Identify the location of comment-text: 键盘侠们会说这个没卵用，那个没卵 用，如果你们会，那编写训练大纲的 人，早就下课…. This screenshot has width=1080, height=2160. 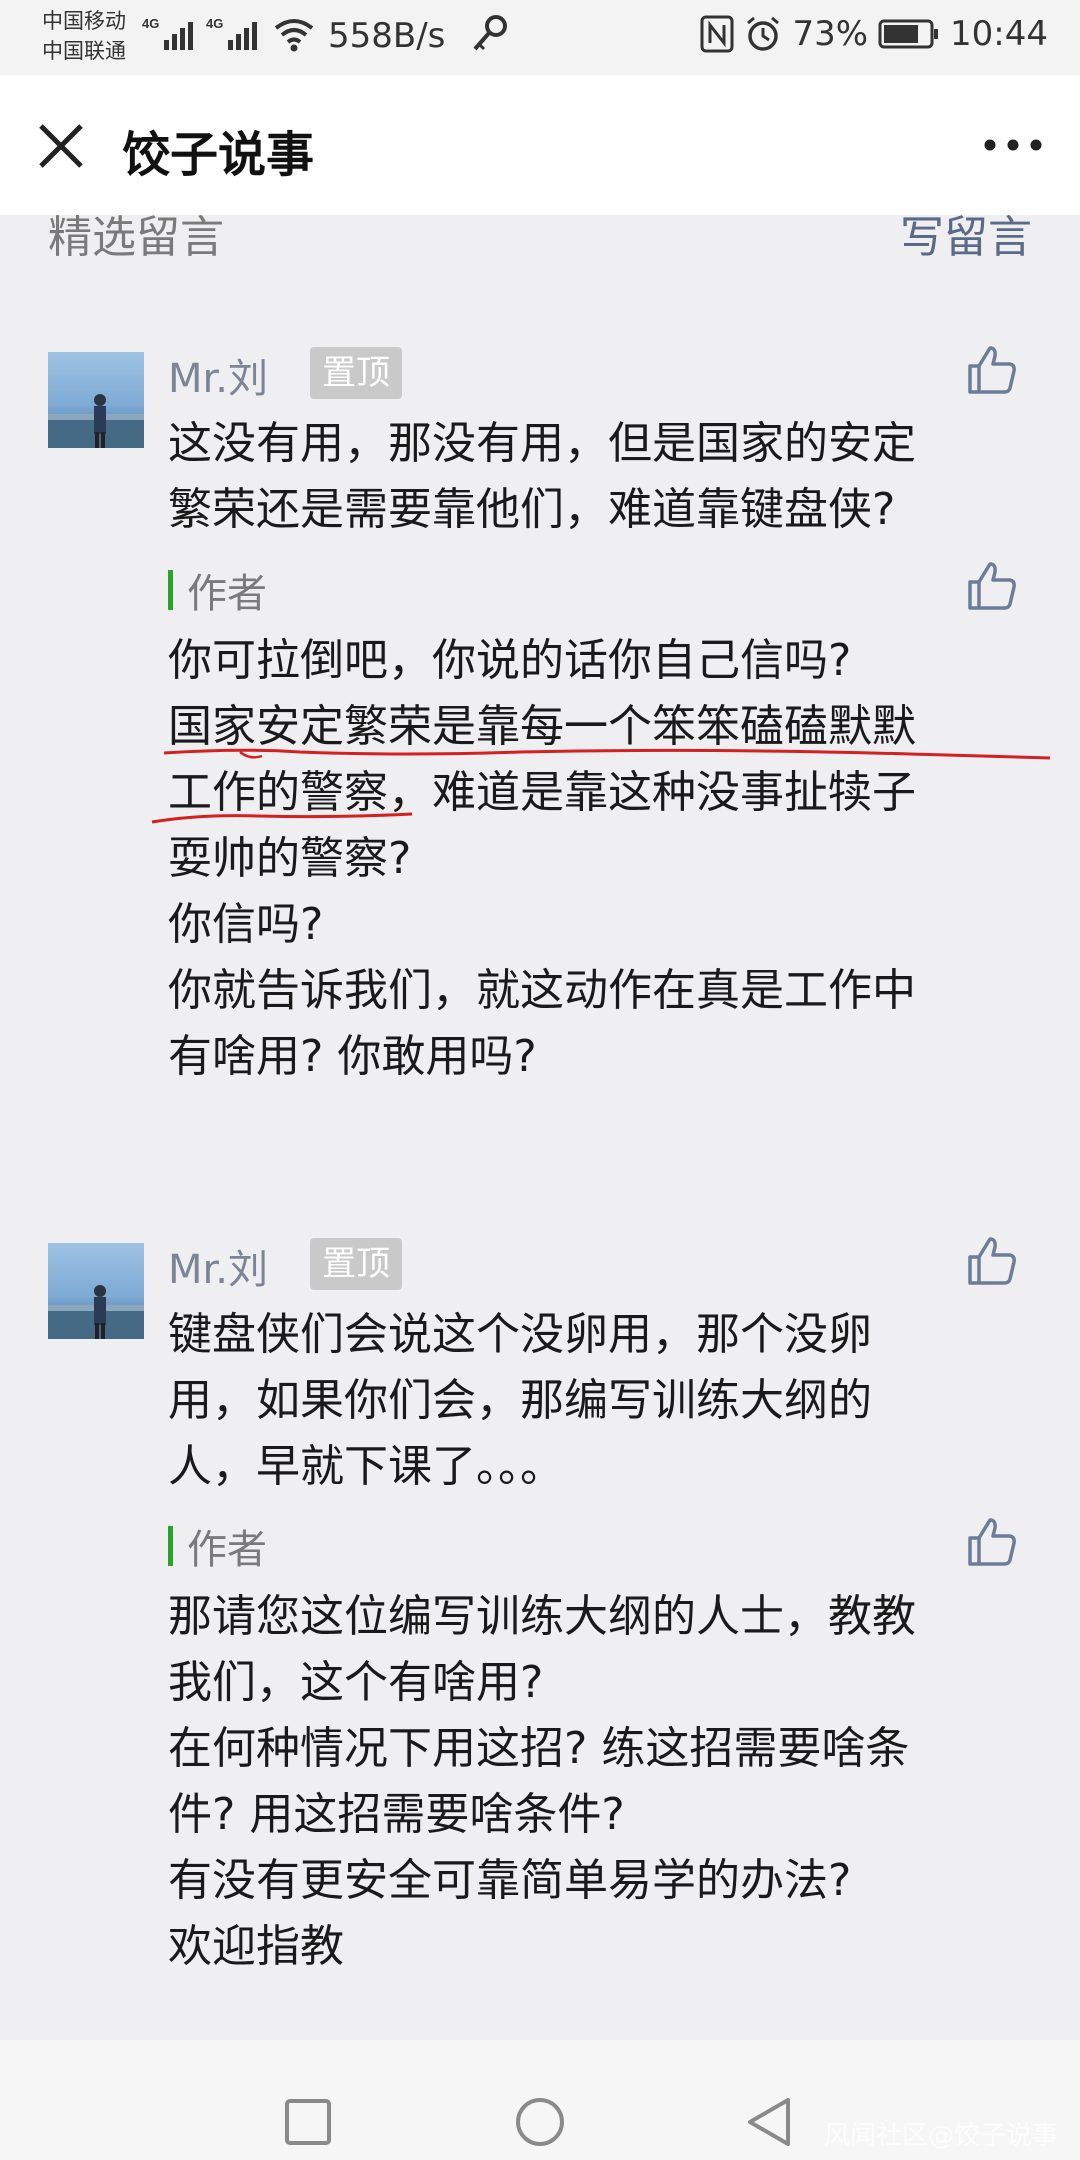
(598, 1401).